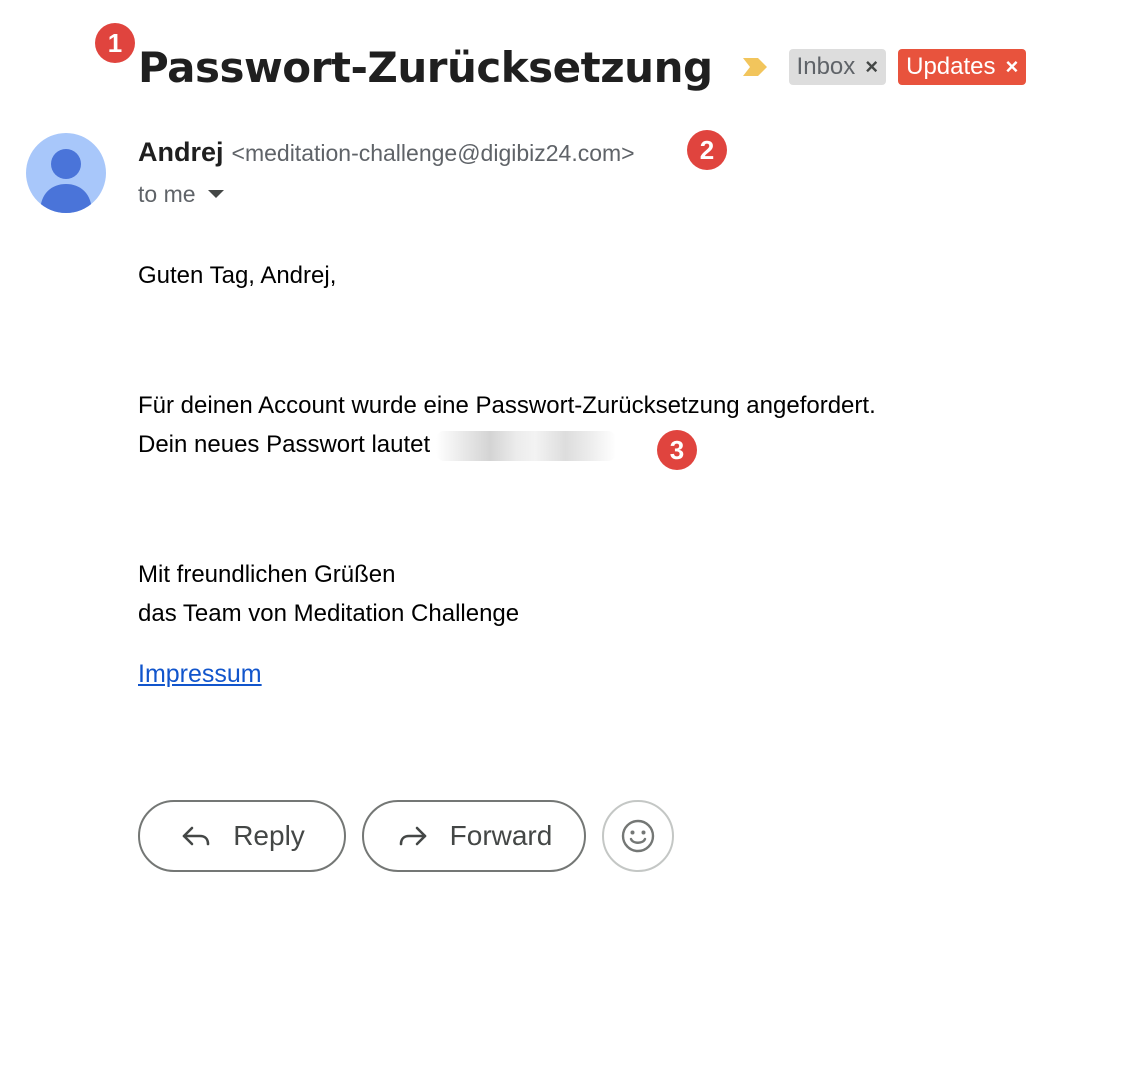  I want to click on label-chip-inbox: Inbox ×, so click(837, 67).